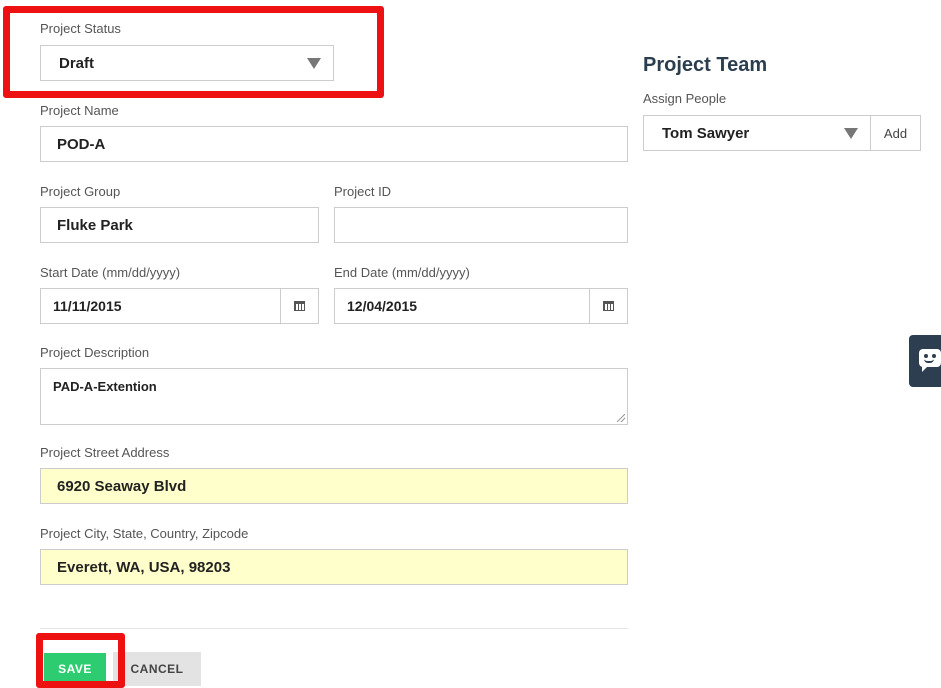  What do you see at coordinates (481, 225) in the screenshot?
I see `project-id-input` at bounding box center [481, 225].